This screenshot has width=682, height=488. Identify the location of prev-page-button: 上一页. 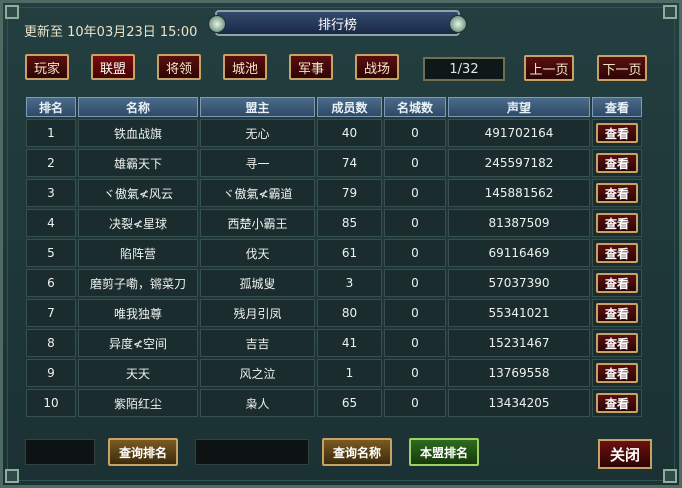
(549, 68).